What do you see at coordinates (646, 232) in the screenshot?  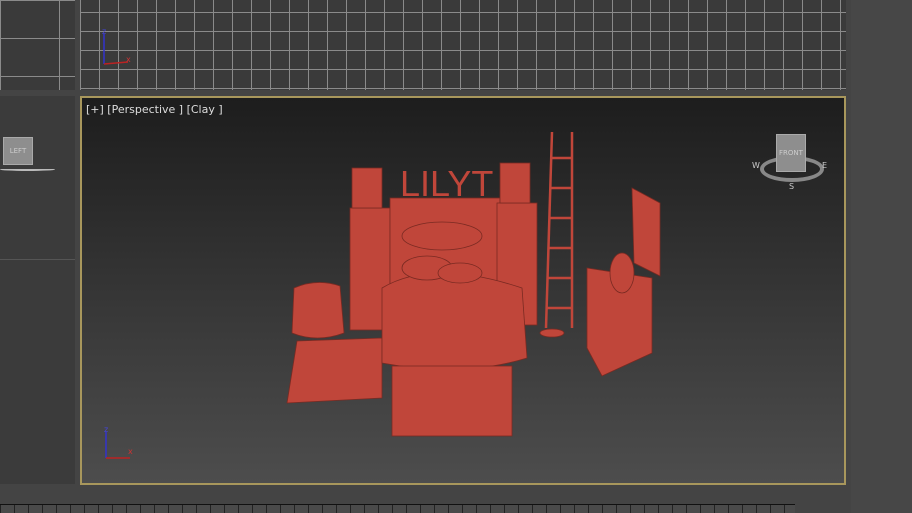 I see `mirror` at bounding box center [646, 232].